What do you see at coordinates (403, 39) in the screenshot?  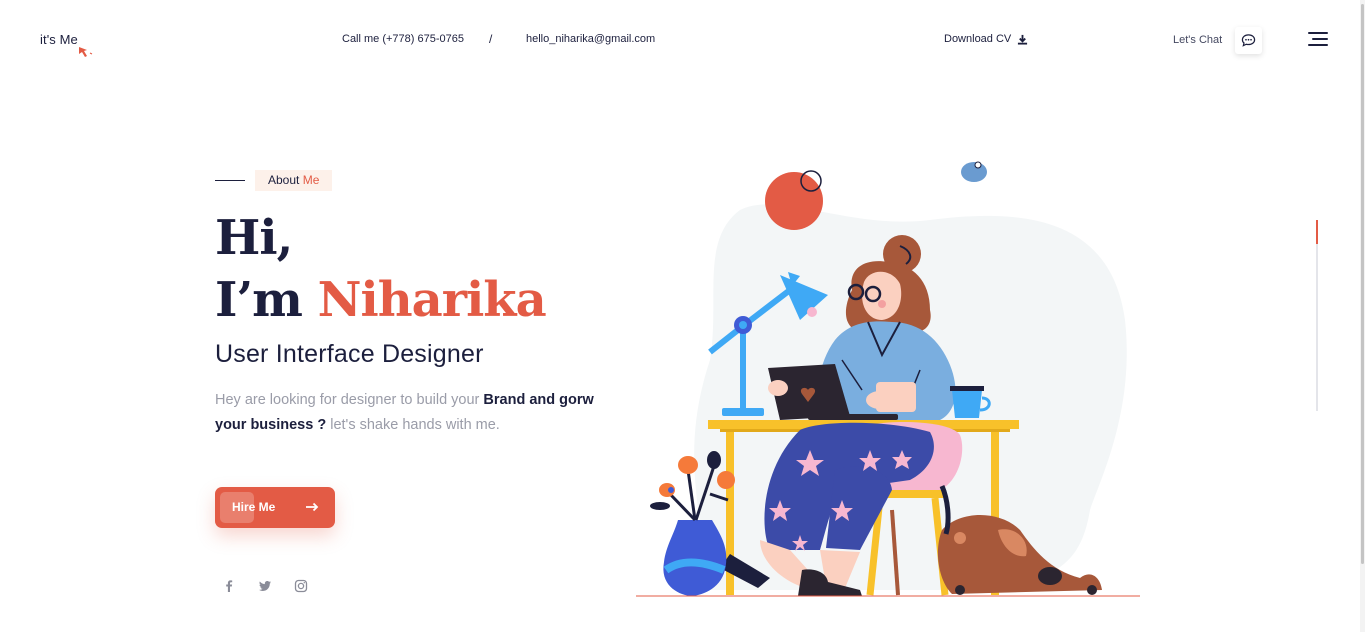 I see `phone-link: Call me (+778) 675-0765` at bounding box center [403, 39].